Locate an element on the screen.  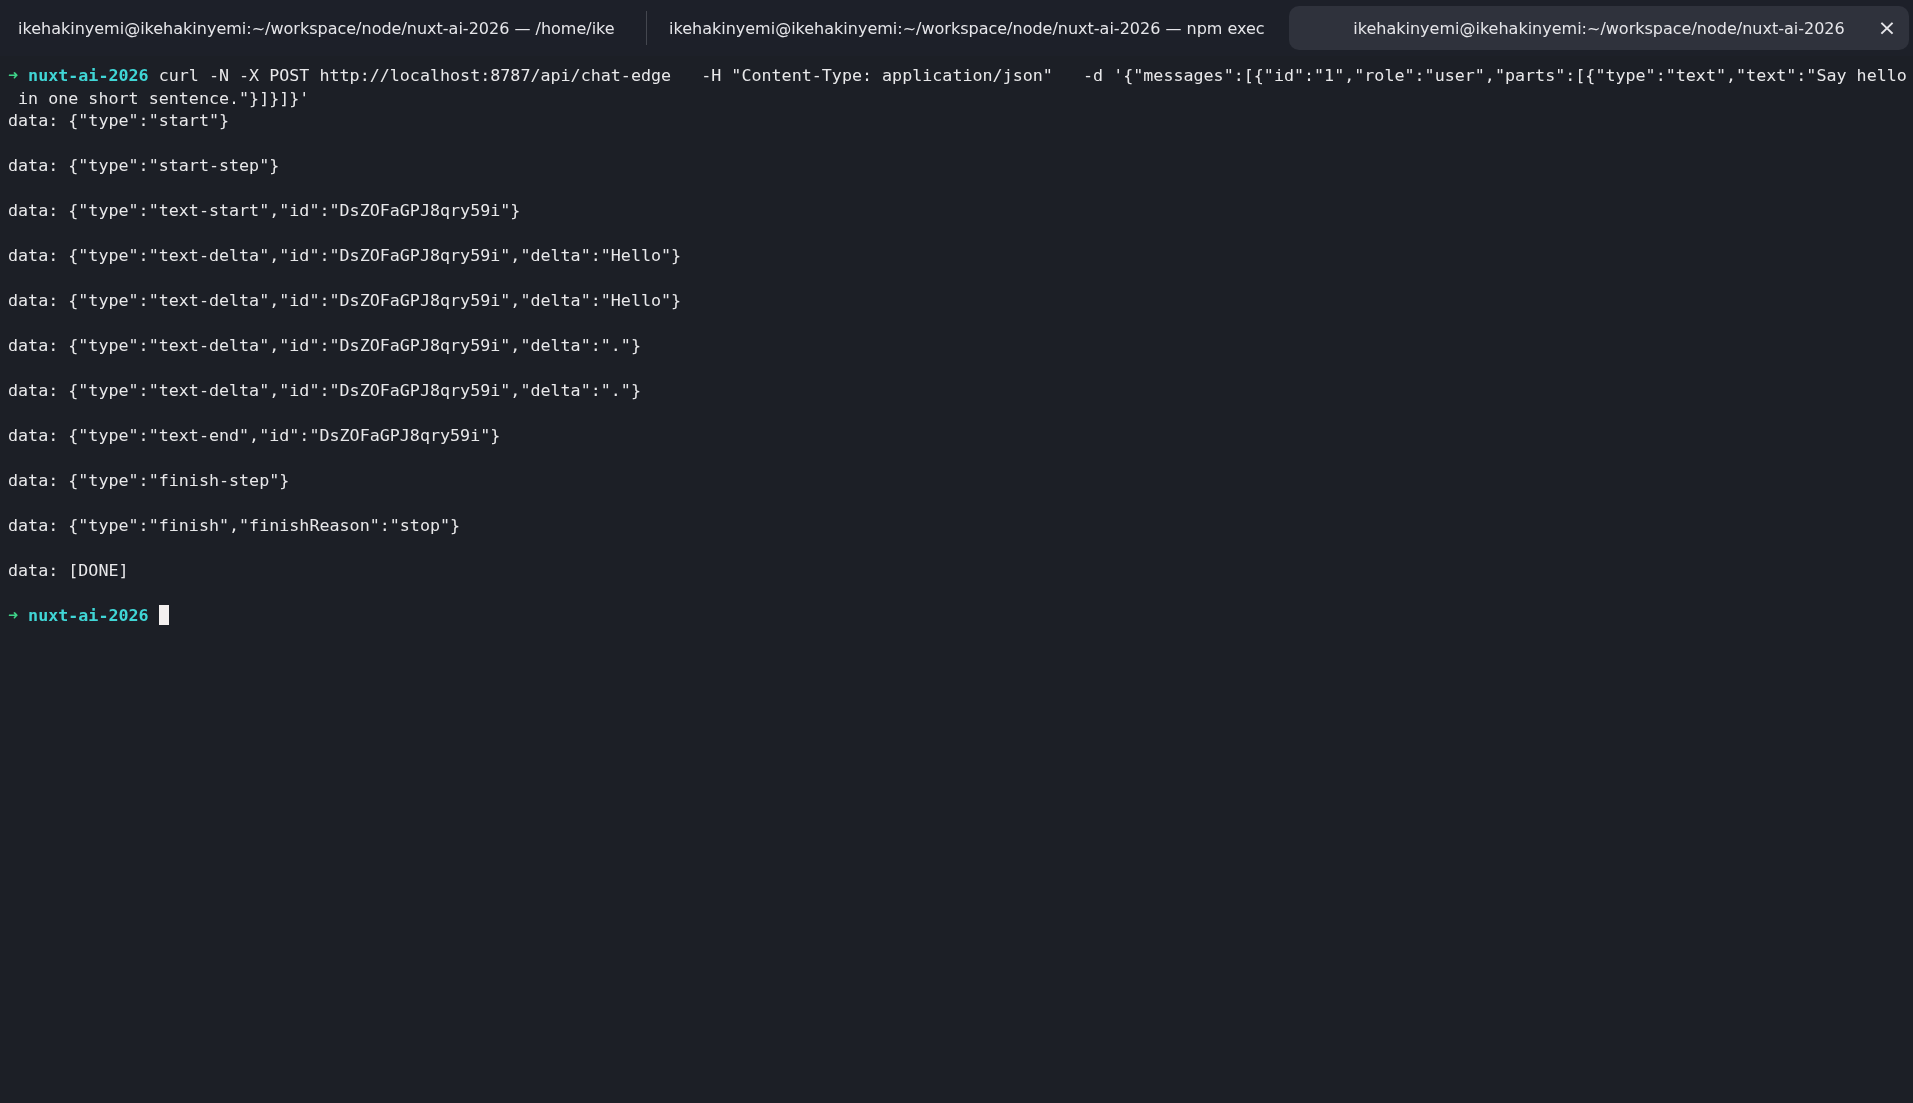
output-line: data: {"type":"text-end","id":"DsZOFaGPJ8qry59i"} is located at coordinates (254, 435).